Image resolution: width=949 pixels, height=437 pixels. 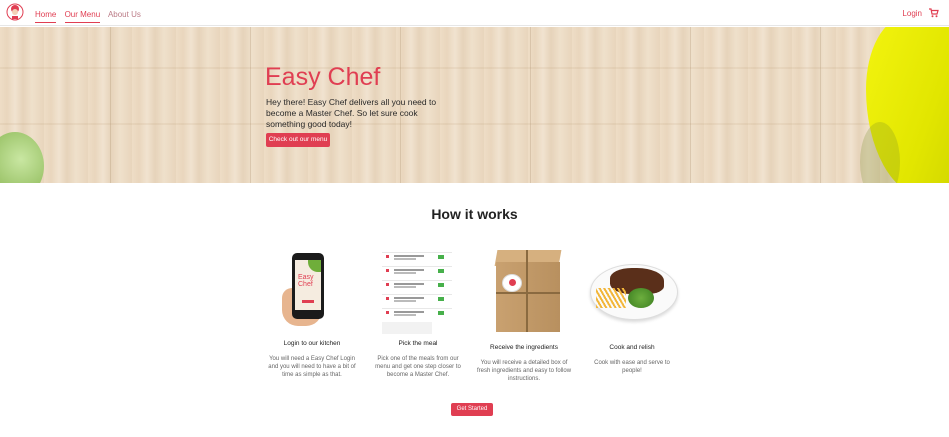 What do you see at coordinates (306, 281) in the screenshot?
I see `phone-screen-title: Easy Chef` at bounding box center [306, 281].